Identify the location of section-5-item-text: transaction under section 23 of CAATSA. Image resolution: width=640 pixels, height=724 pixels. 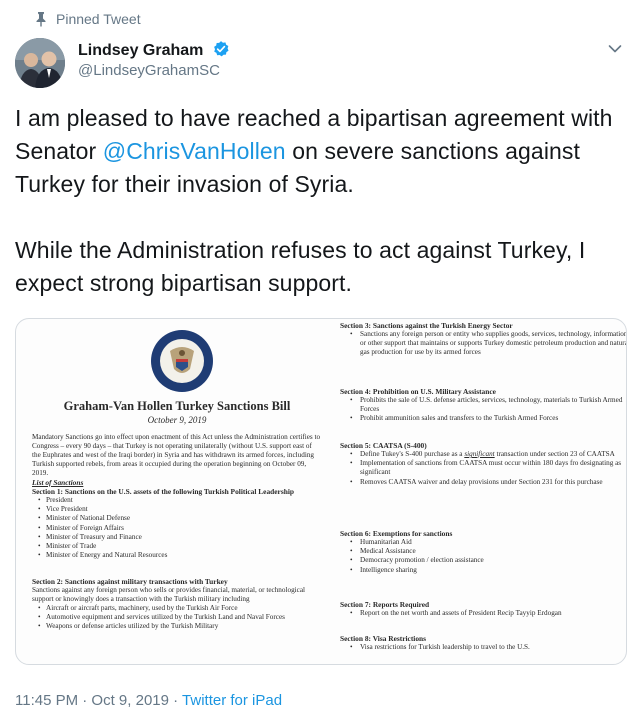
(554, 454).